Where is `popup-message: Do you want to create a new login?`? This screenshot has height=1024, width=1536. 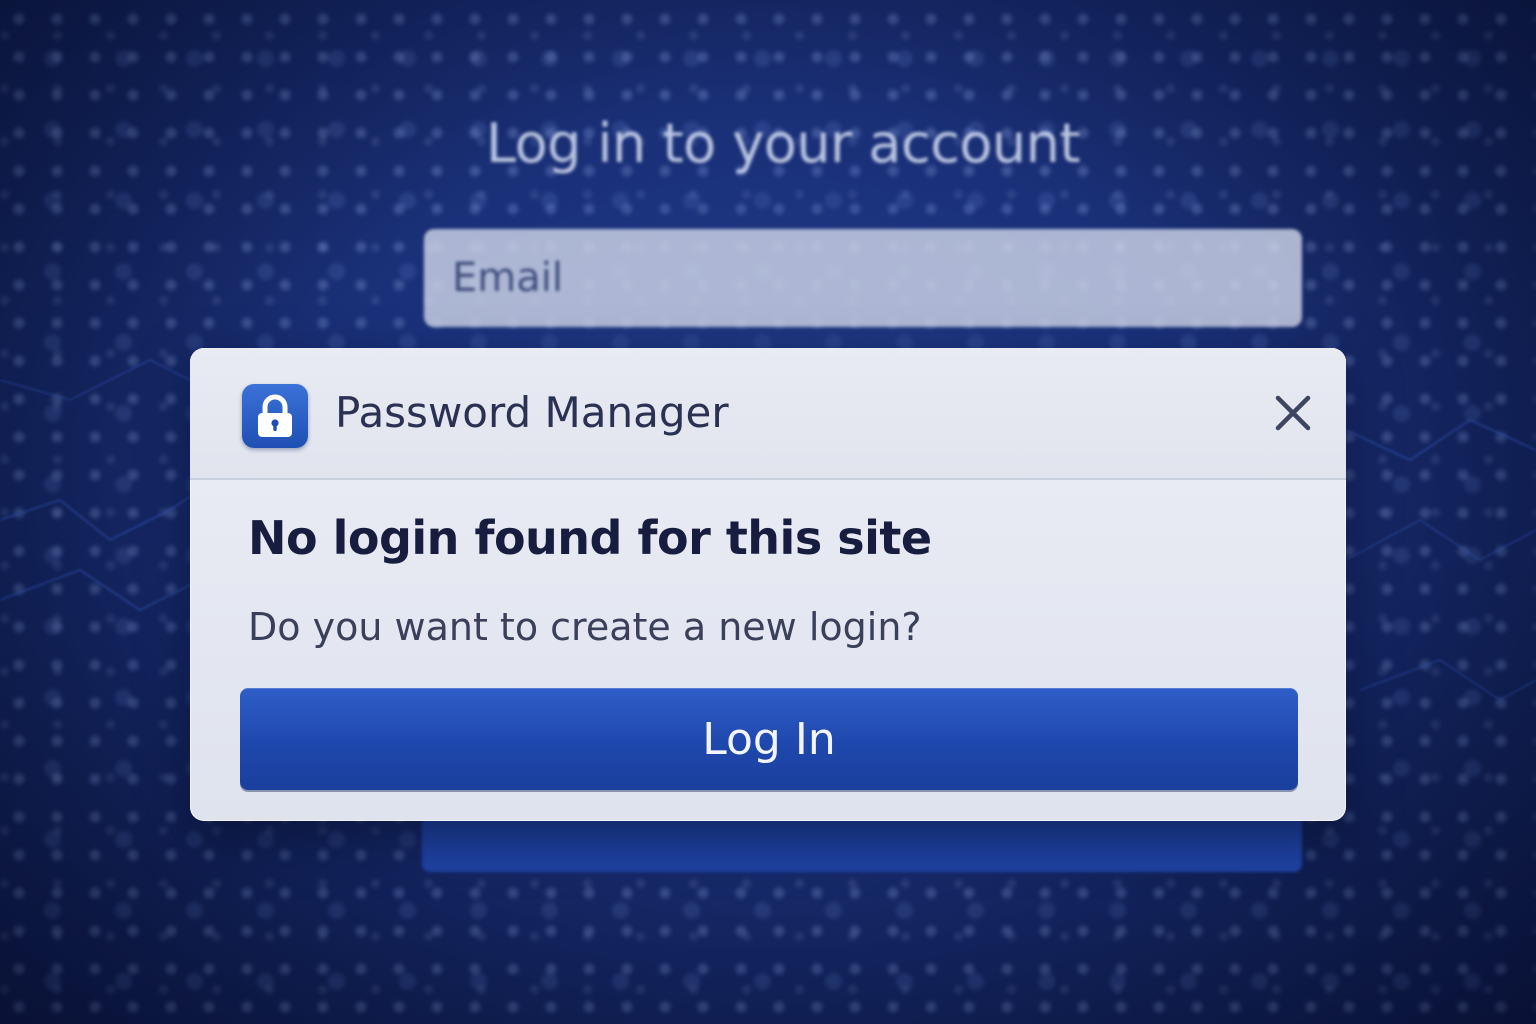 popup-message: Do you want to create a new login? is located at coordinates (585, 627).